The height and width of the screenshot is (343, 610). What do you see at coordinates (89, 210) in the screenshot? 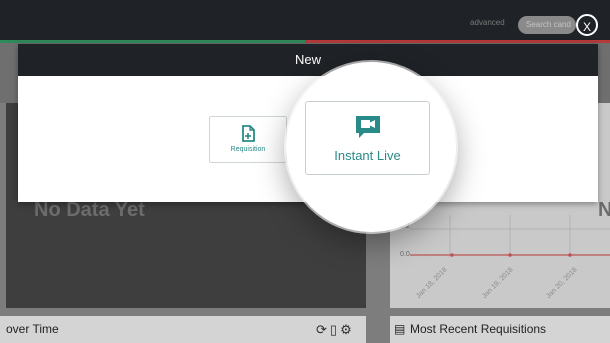
I see `no-data-text: No Data Yet` at bounding box center [89, 210].